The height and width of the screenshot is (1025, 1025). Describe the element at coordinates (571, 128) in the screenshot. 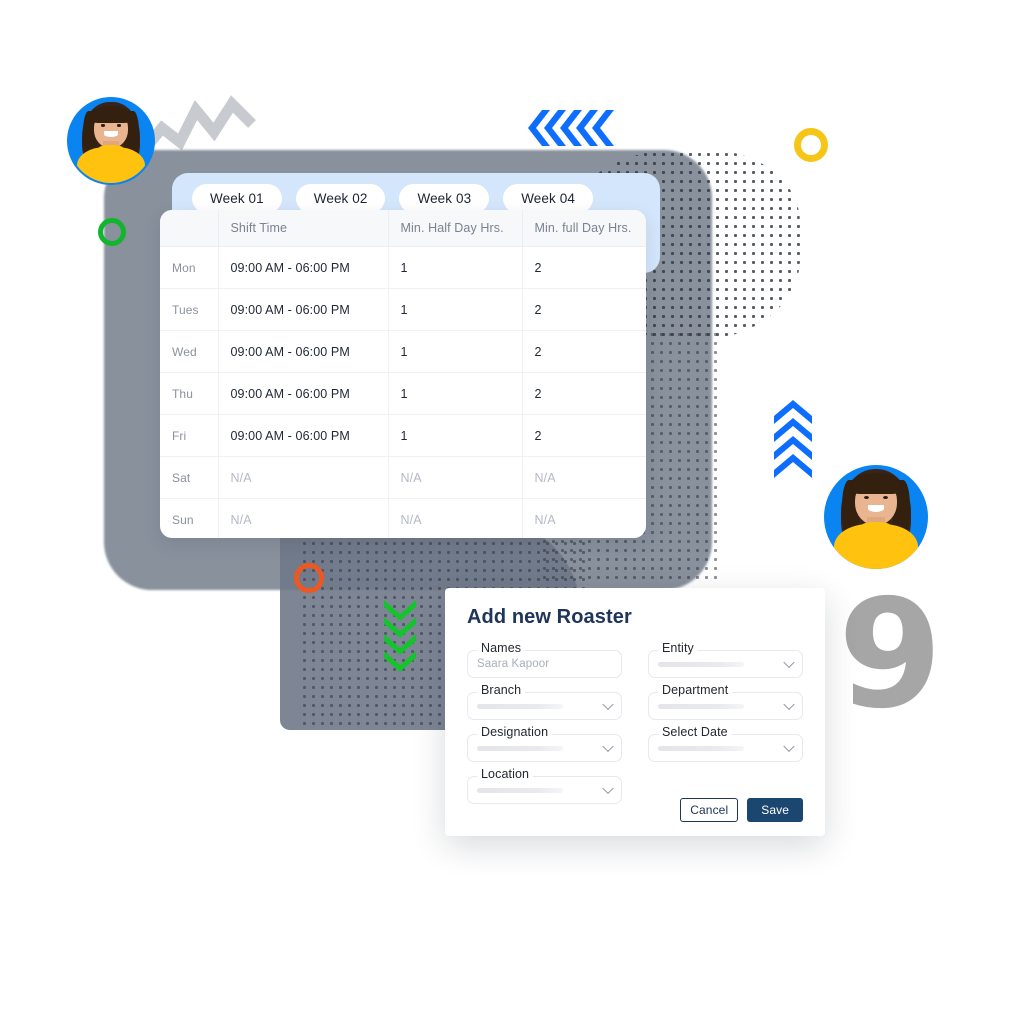

I see `chevron-left-group-icon` at that location.